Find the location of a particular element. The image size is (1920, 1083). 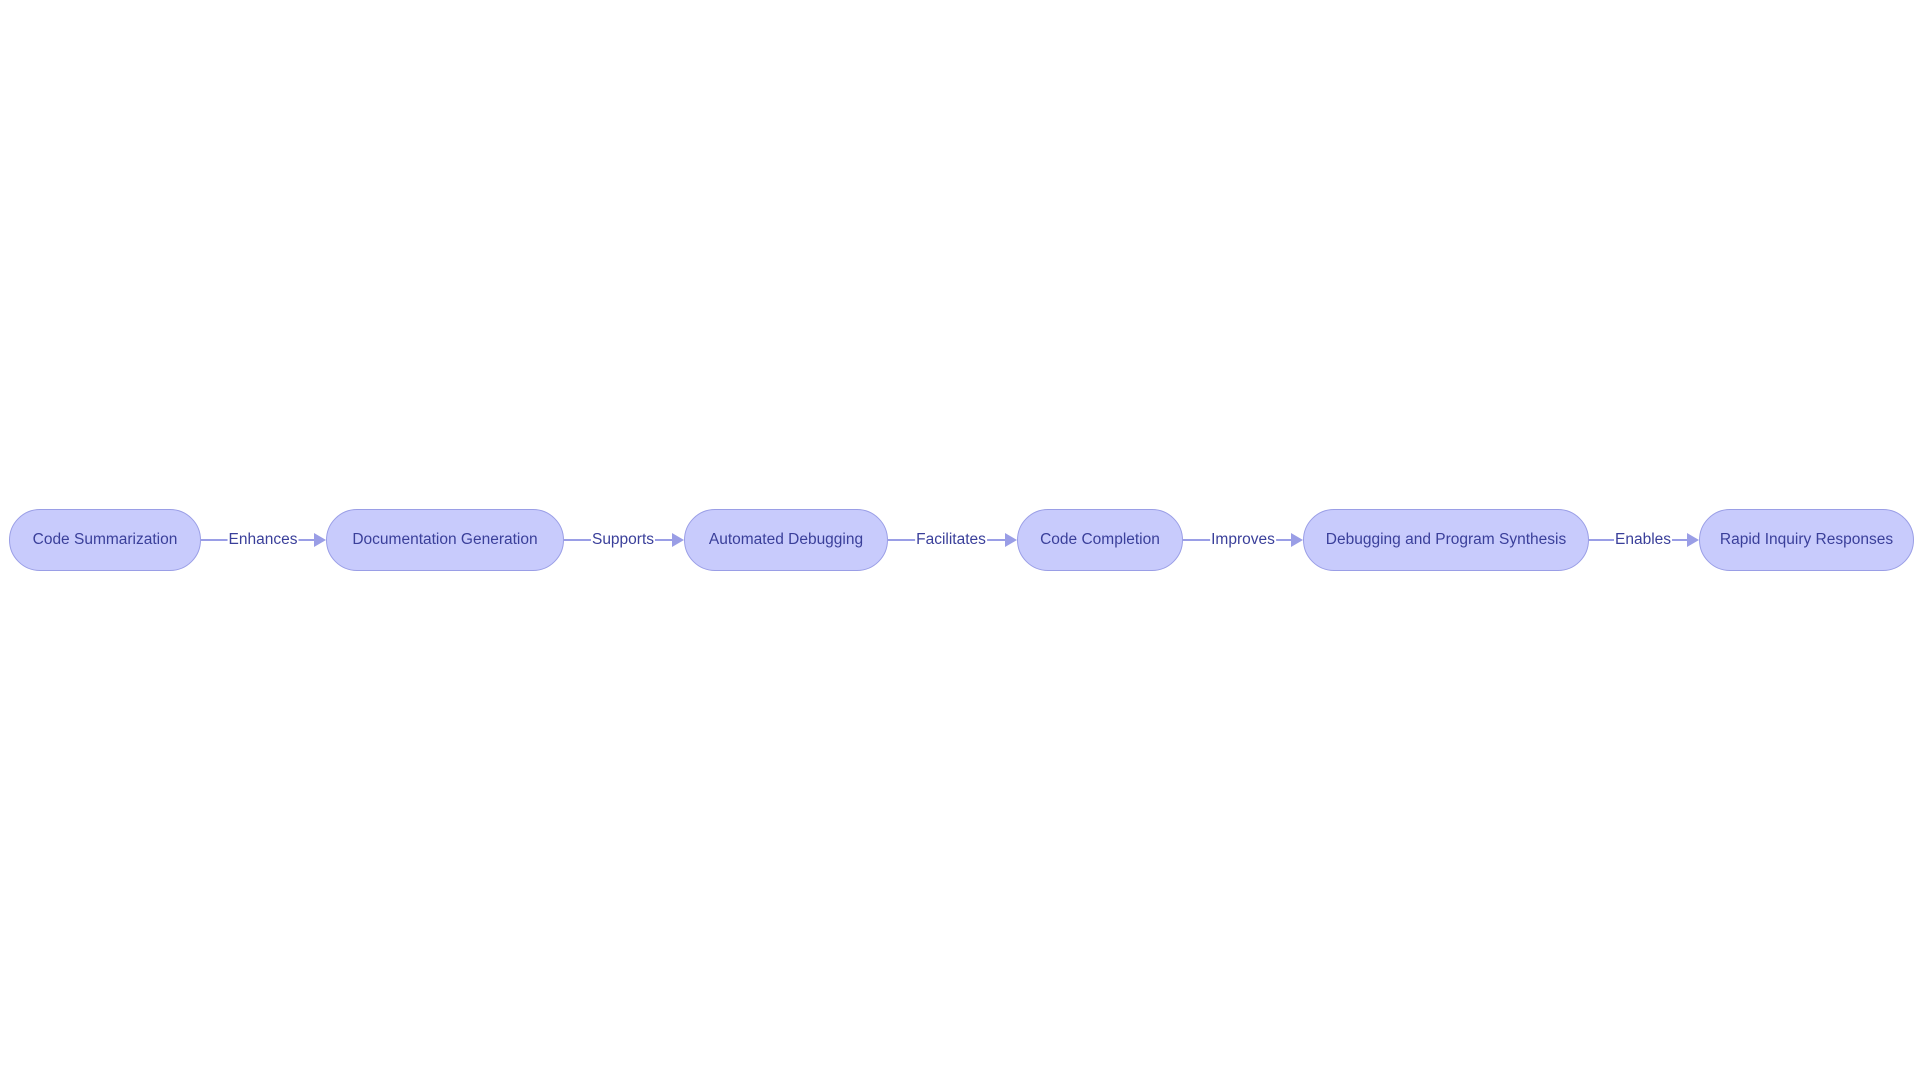

edge-label-improves: Improves is located at coordinates (1243, 540).